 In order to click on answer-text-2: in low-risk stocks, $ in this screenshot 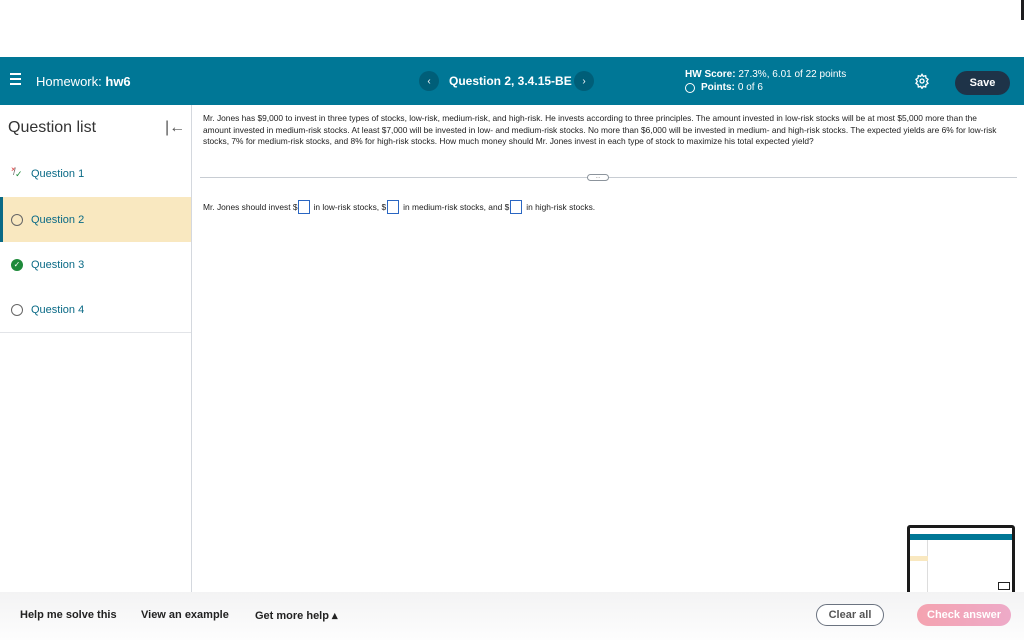, I will do `click(350, 207)`.